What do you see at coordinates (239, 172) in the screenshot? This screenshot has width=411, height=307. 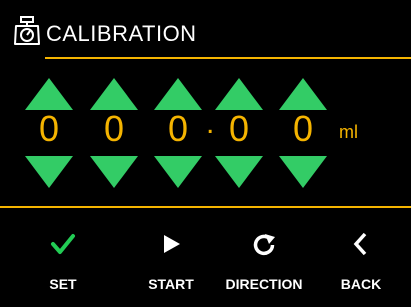 I see `decrement-digit-4-button` at bounding box center [239, 172].